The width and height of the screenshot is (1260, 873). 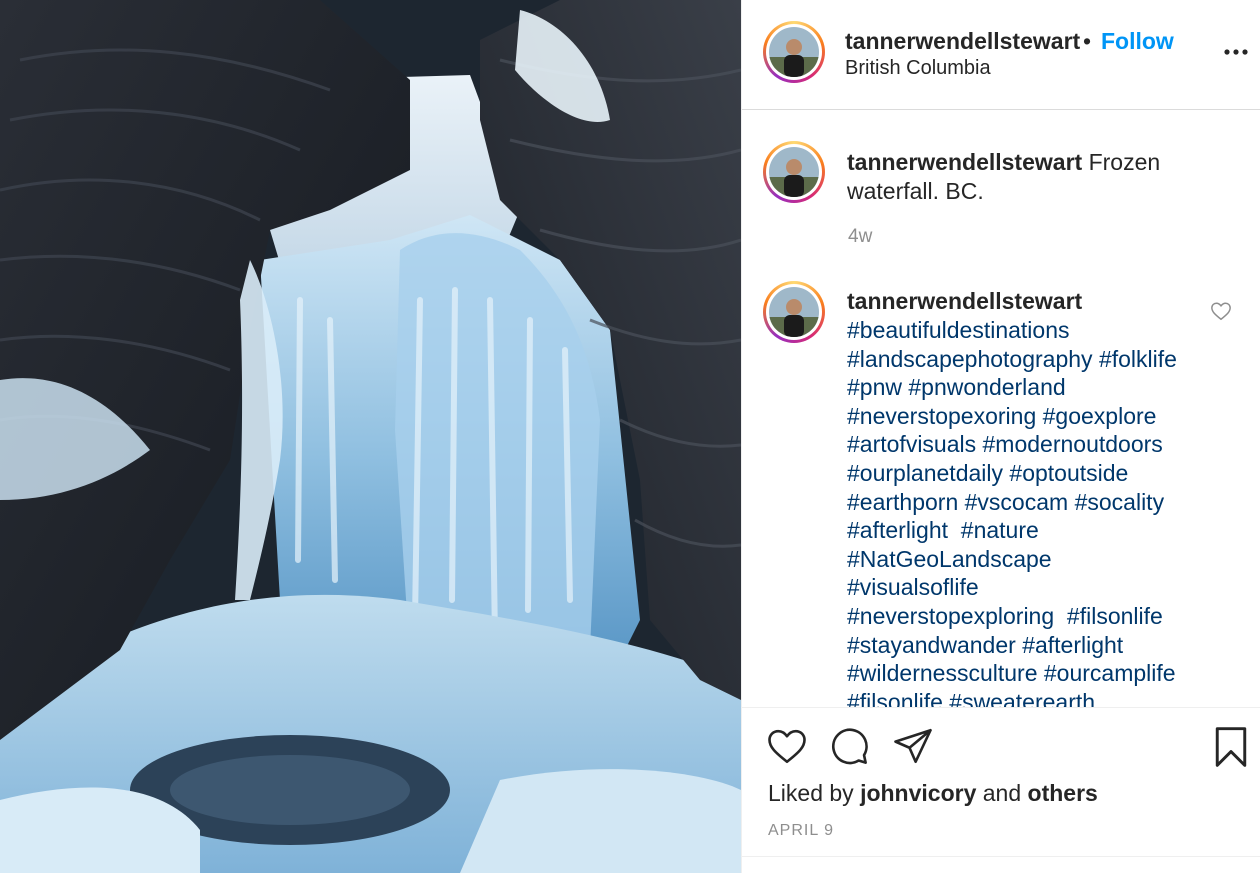 I want to click on location-link: British Columbia, so click(x=918, y=68).